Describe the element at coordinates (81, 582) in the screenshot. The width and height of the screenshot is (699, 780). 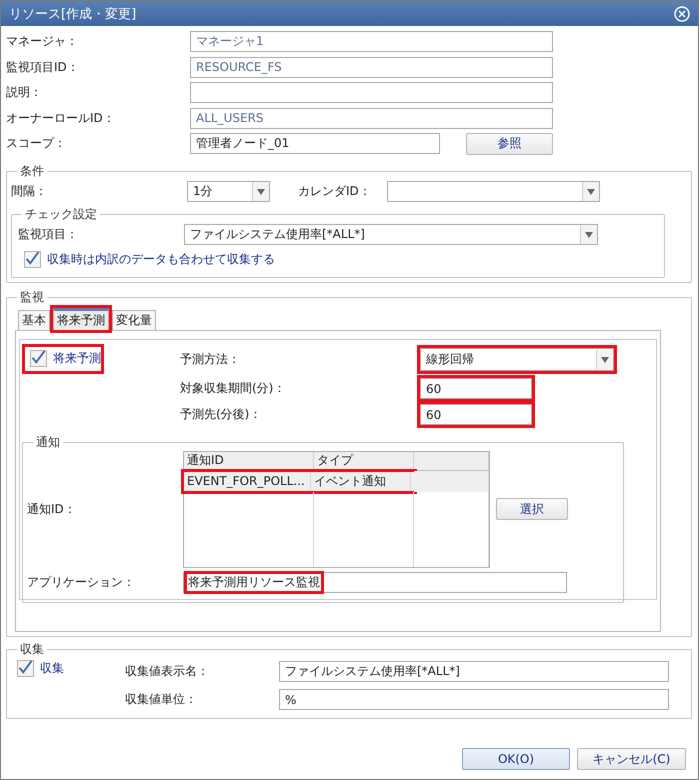
I see `field-label: アプリケーション：` at that location.